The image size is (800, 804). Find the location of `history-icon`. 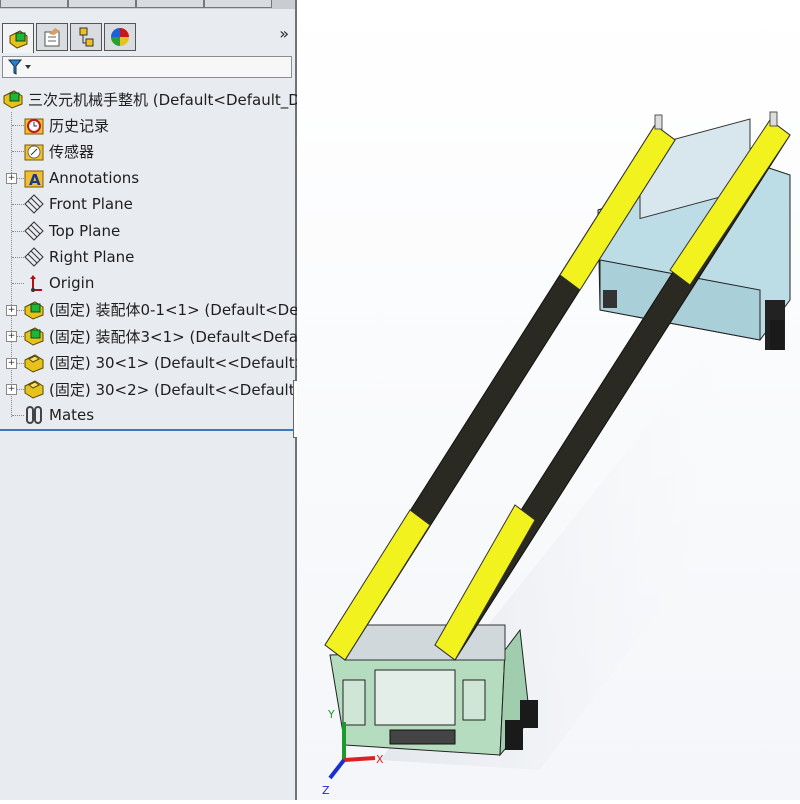

history-icon is located at coordinates (34, 125).